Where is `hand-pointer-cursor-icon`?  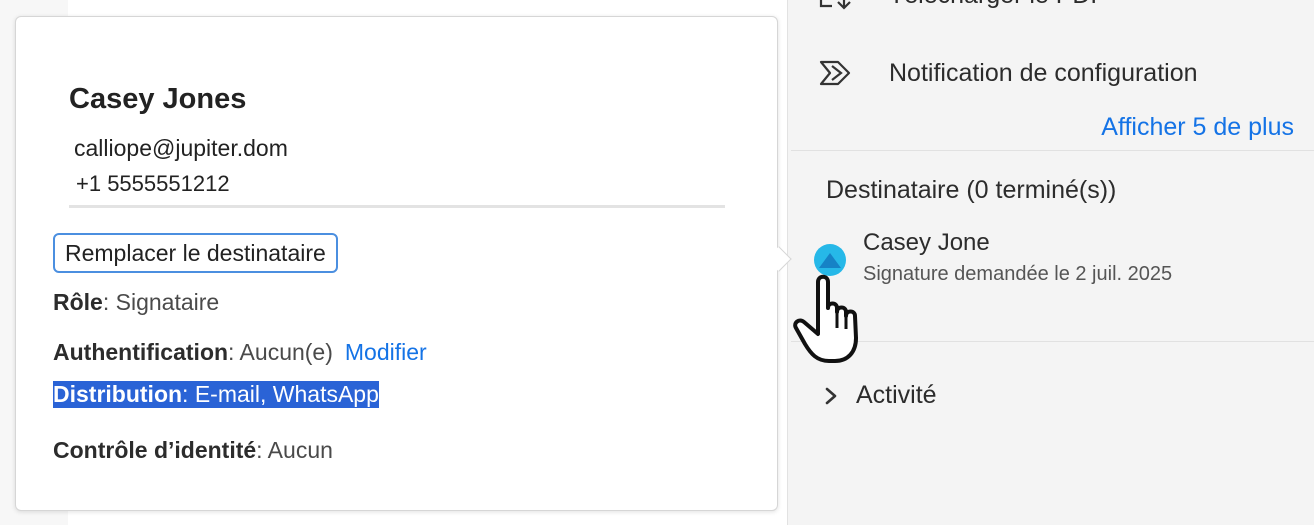
hand-pointer-cursor-icon is located at coordinates (825, 318).